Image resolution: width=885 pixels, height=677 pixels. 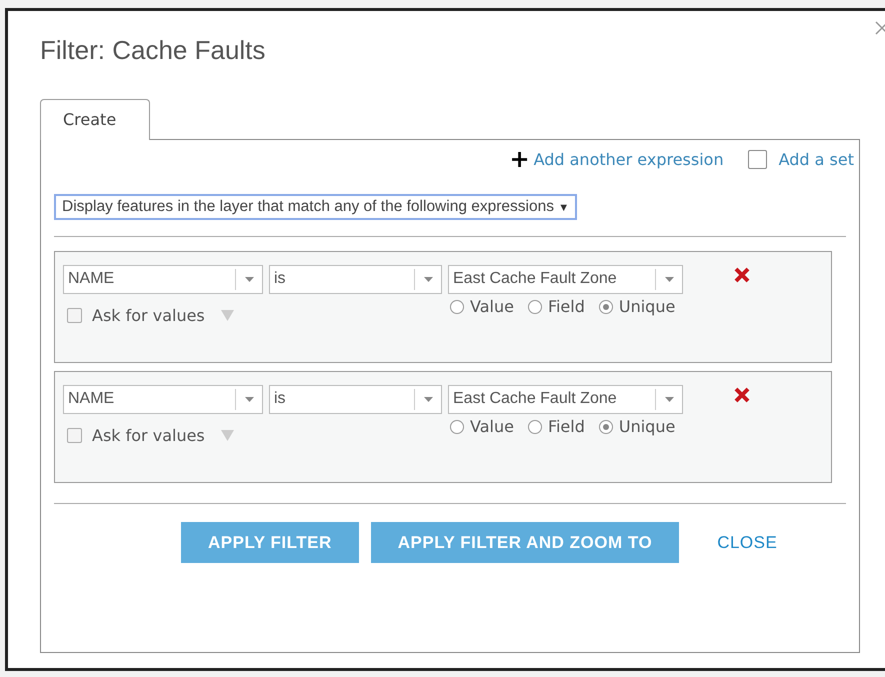 I want to click on plus-icon: +, so click(x=519, y=159).